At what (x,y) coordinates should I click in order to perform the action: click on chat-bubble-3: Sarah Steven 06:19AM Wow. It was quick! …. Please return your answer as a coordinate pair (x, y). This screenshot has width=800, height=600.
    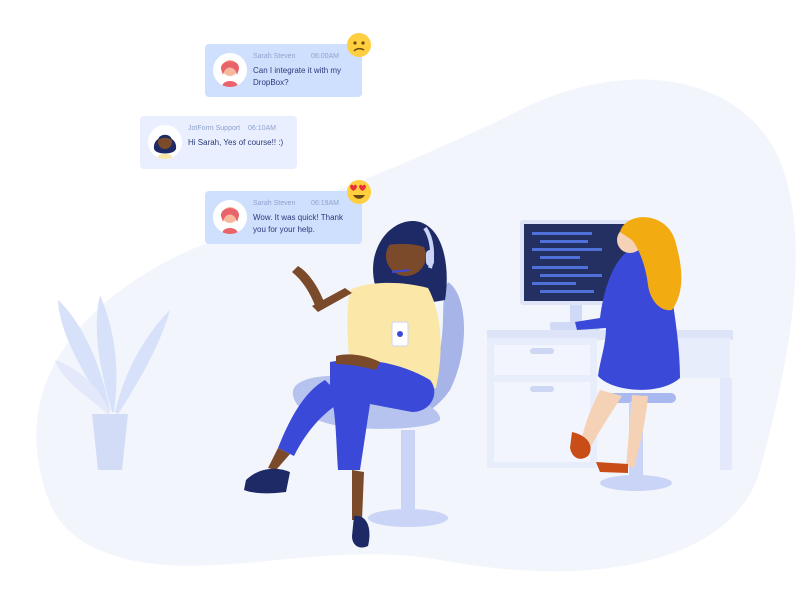
    Looking at the image, I should click on (283, 217).